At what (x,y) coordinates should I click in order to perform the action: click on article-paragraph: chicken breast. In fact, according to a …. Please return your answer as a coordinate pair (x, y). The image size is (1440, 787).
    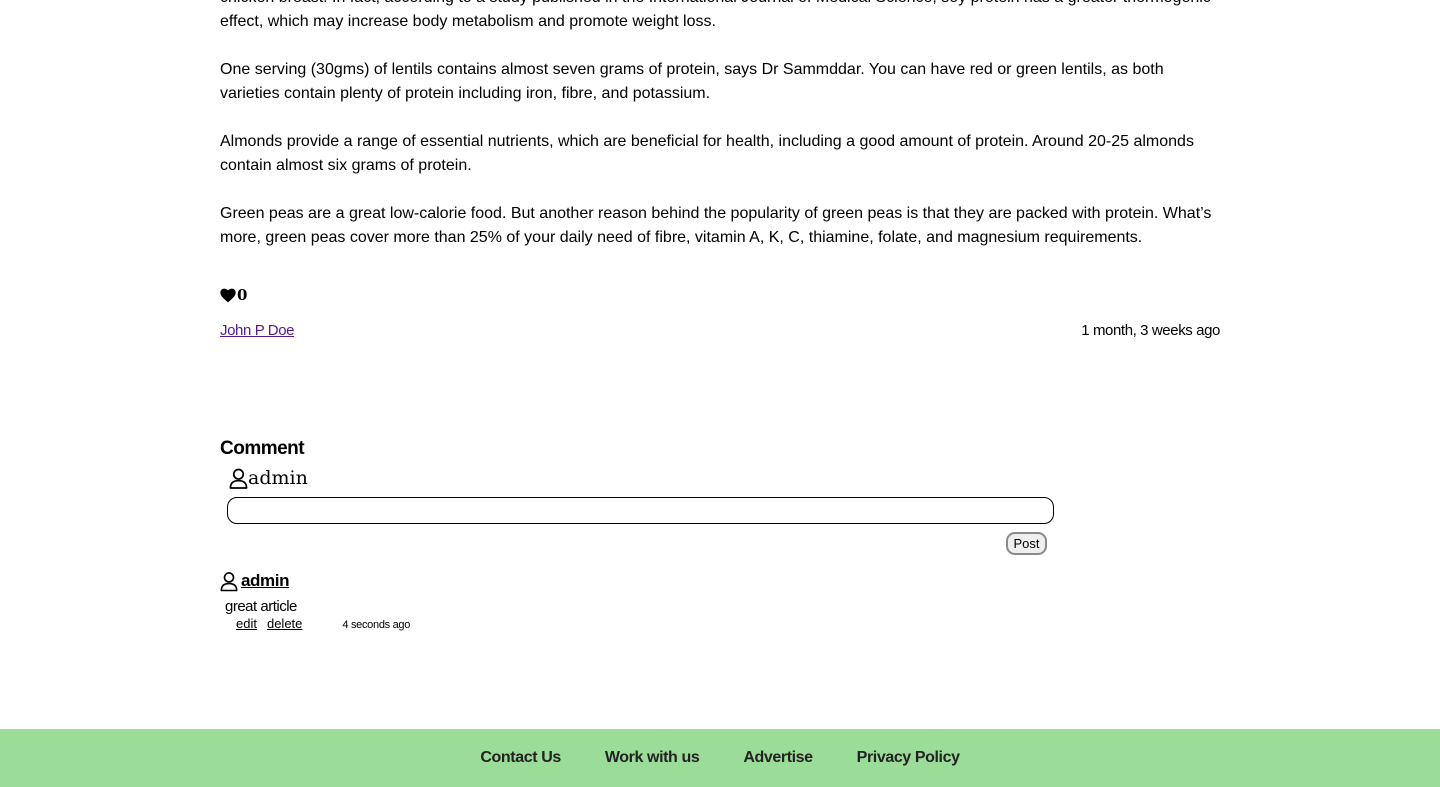
    Looking at the image, I should click on (715, 15).